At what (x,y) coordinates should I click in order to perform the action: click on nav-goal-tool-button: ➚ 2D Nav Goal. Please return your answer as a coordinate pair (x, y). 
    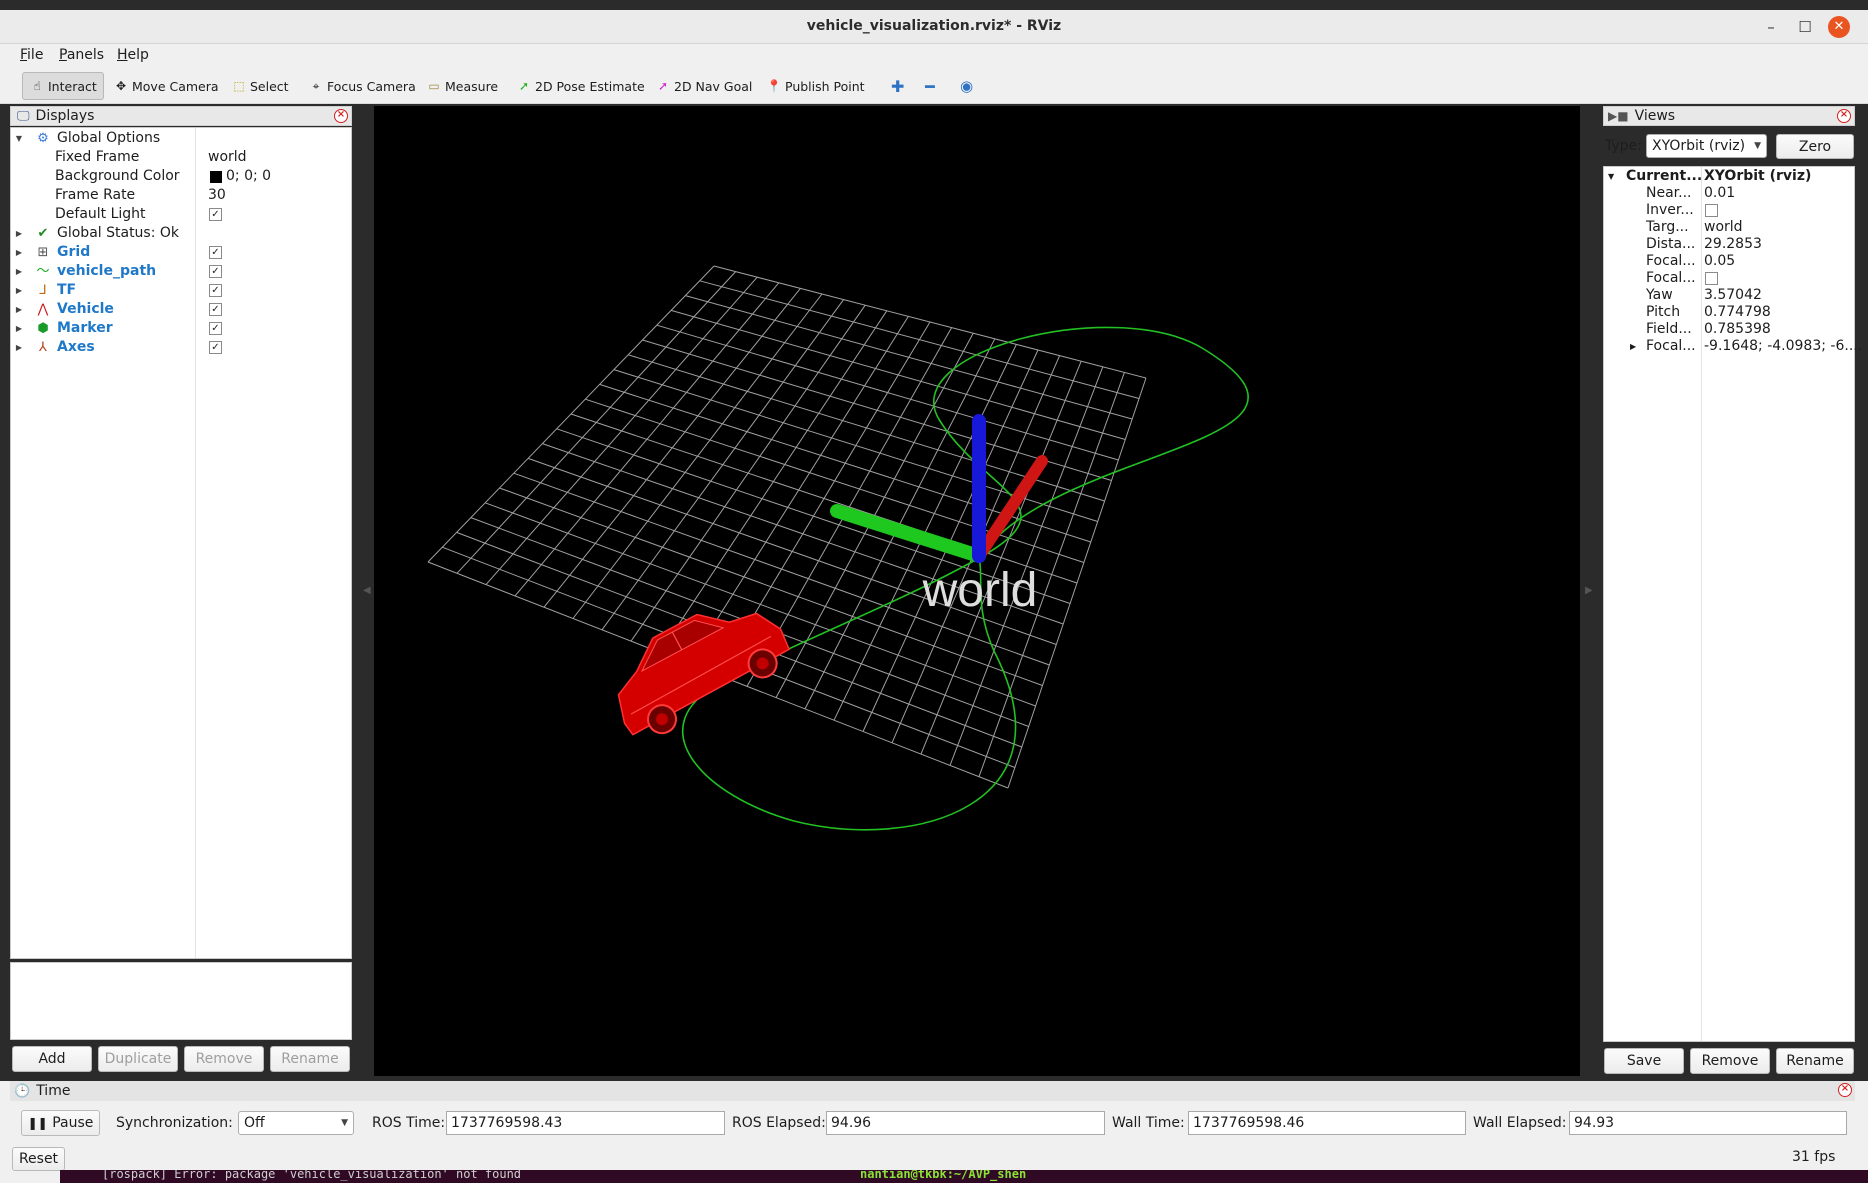
    Looking at the image, I should click on (703, 86).